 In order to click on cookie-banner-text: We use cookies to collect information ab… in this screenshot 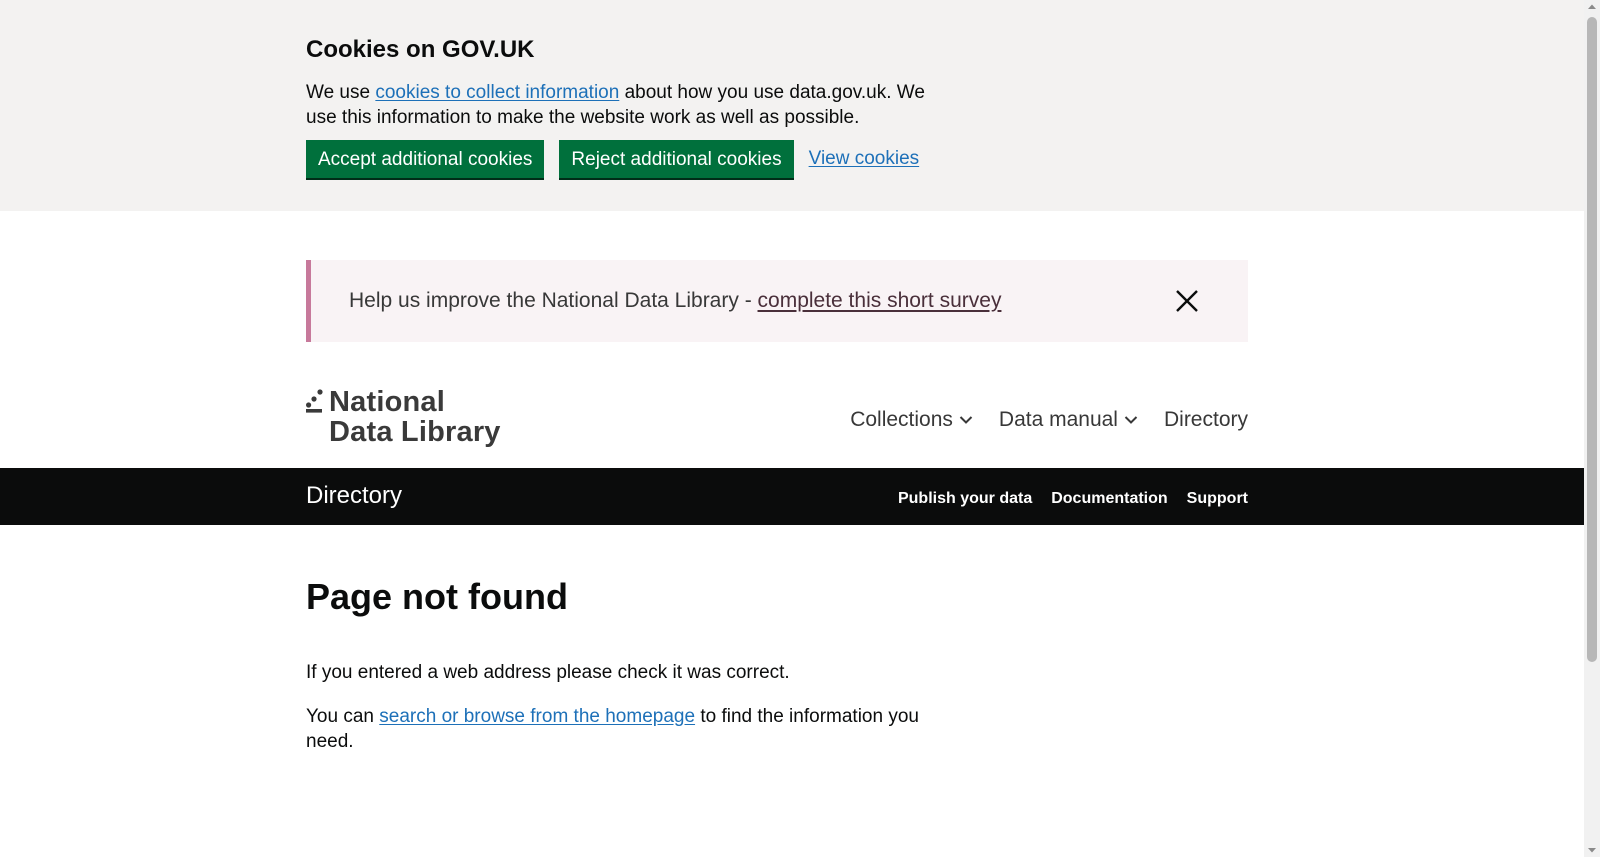, I will do `click(616, 105)`.